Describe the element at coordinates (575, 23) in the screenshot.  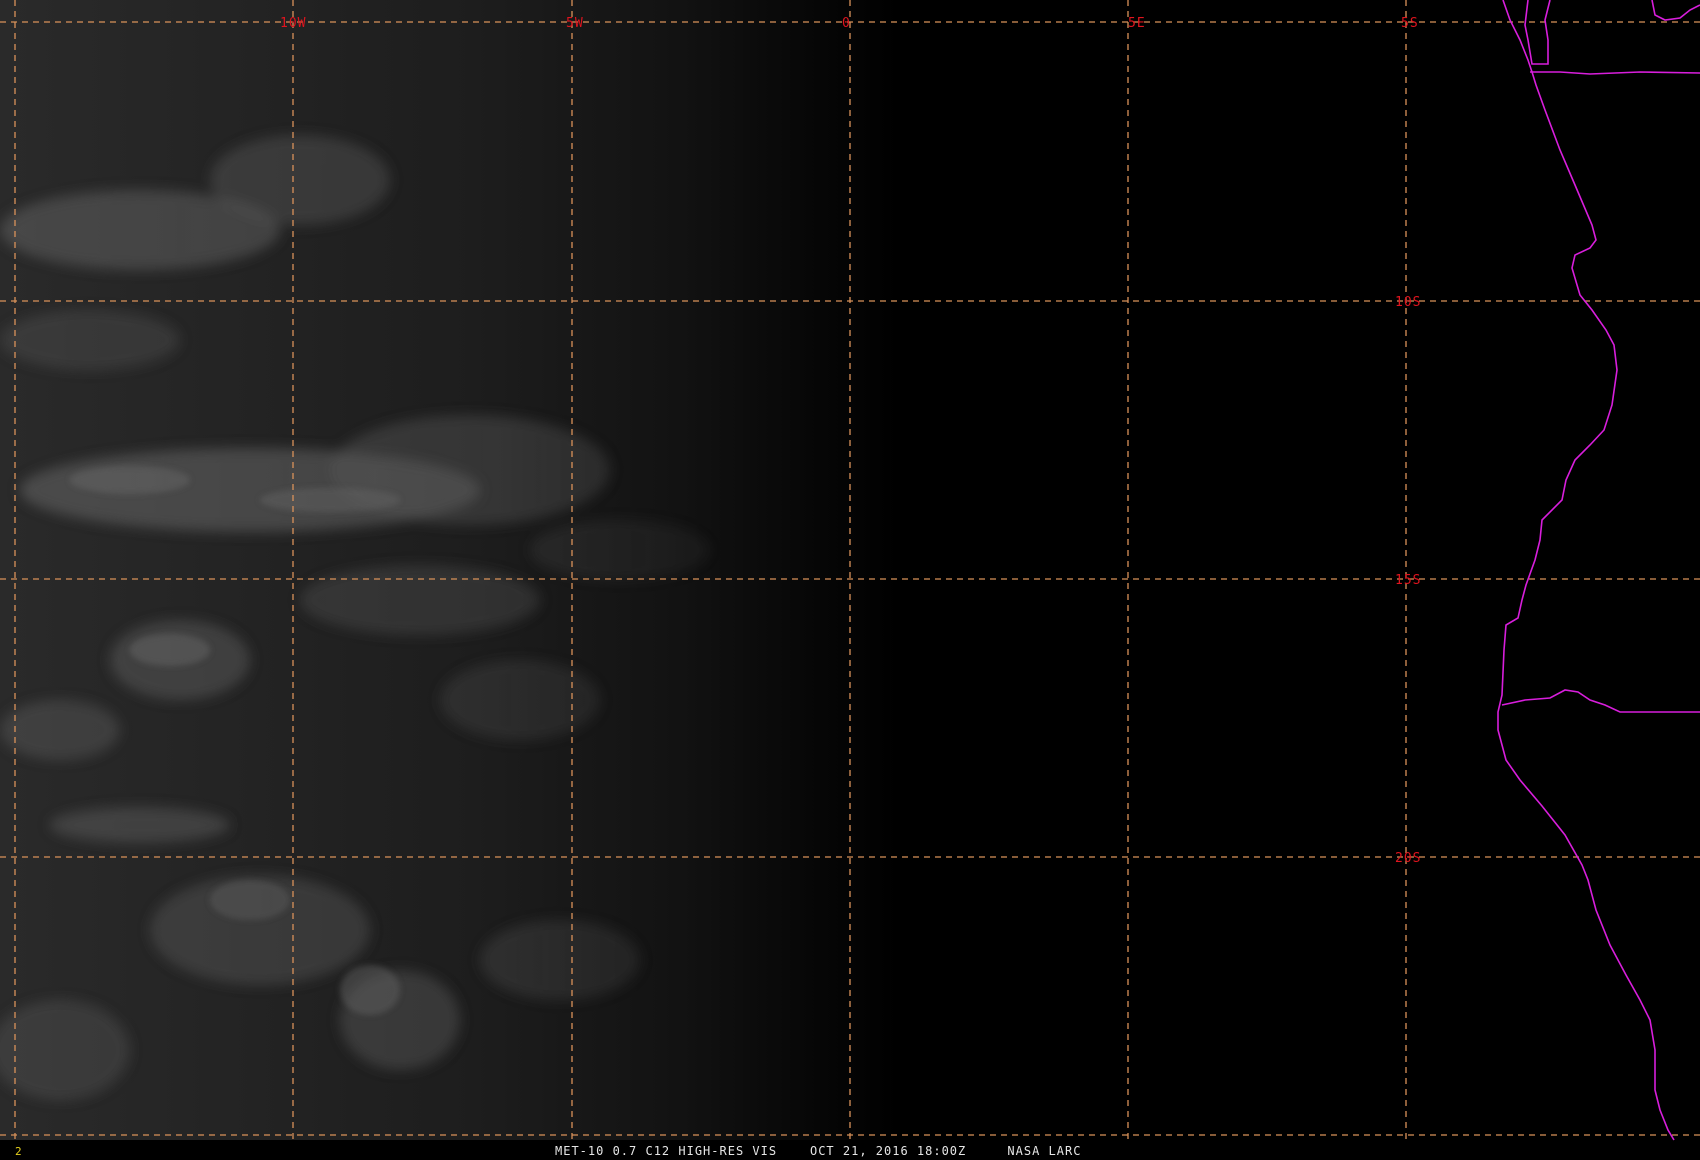
I see `lon-label-5w: 5W` at that location.